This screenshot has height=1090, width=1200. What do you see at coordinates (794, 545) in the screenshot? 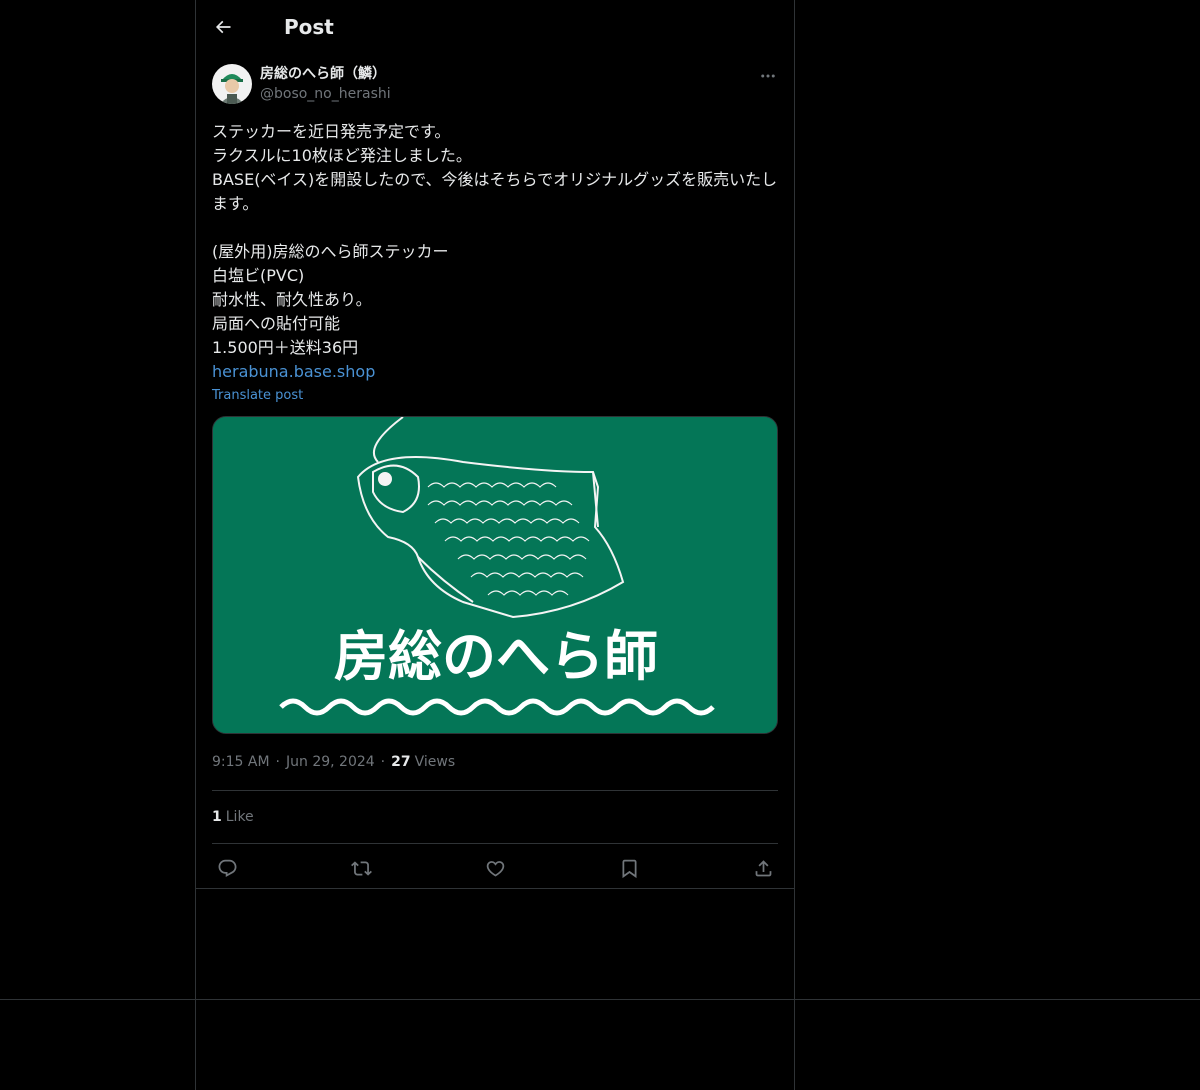
I see `column-border-right` at bounding box center [794, 545].